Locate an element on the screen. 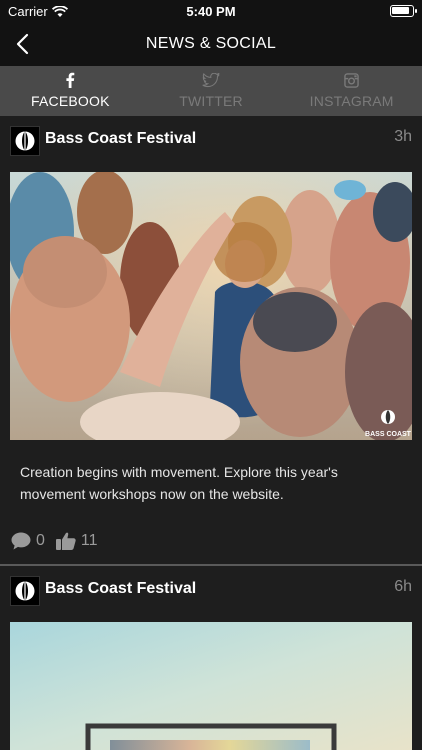 This screenshot has width=422, height=750. page-title: NEWS & SOCIAL is located at coordinates (211, 43).